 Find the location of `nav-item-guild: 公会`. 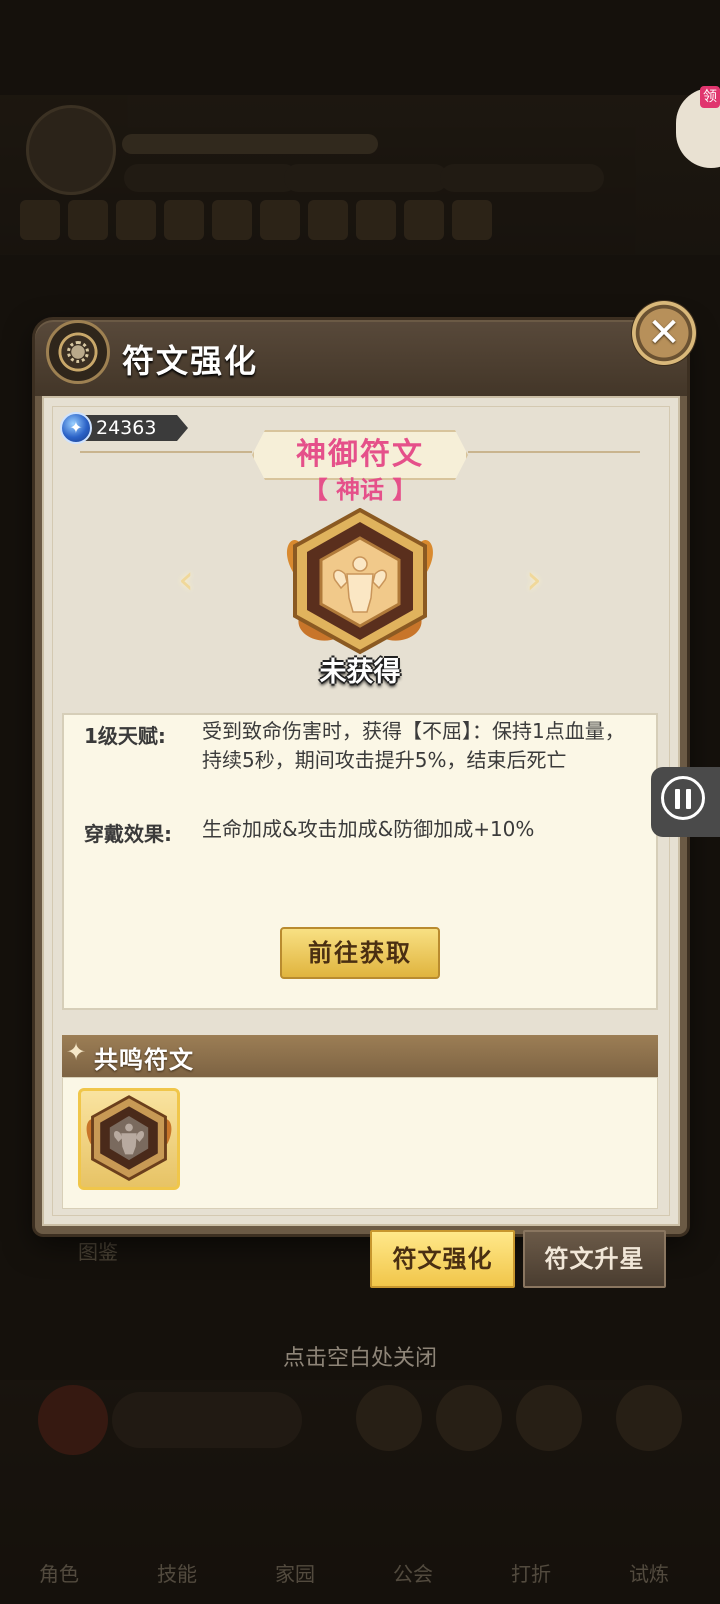

nav-item-guild: 公会 is located at coordinates (413, 1572).